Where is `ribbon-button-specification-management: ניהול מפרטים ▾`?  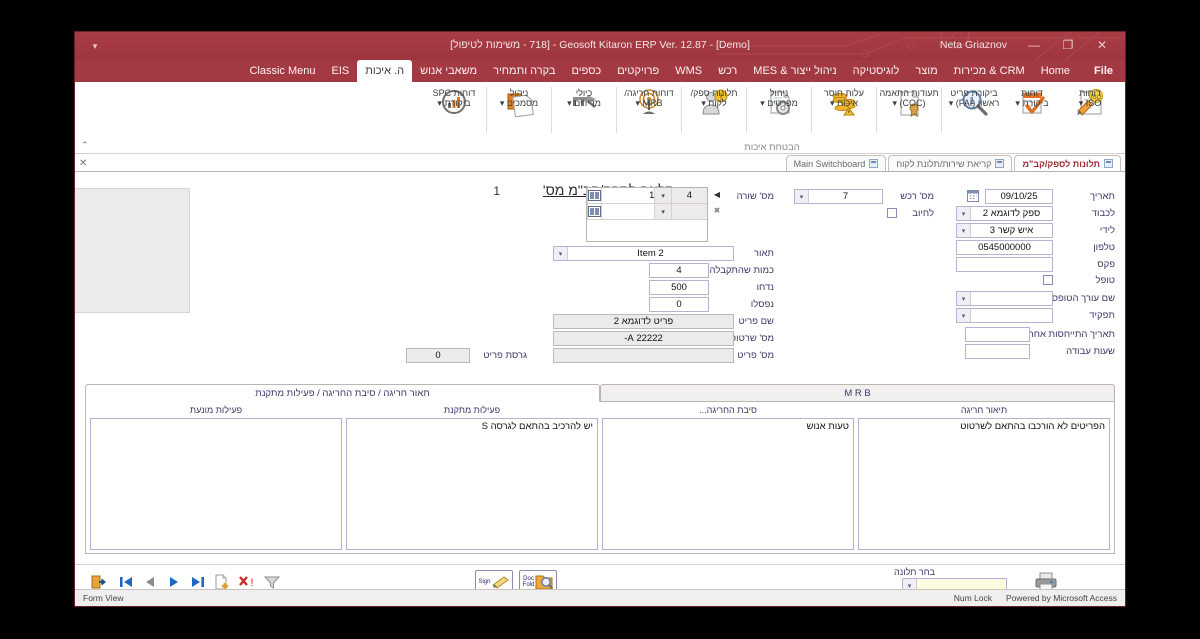
ribbon-button-specification-management: ניהול מפרטים ▾ is located at coordinates (779, 102).